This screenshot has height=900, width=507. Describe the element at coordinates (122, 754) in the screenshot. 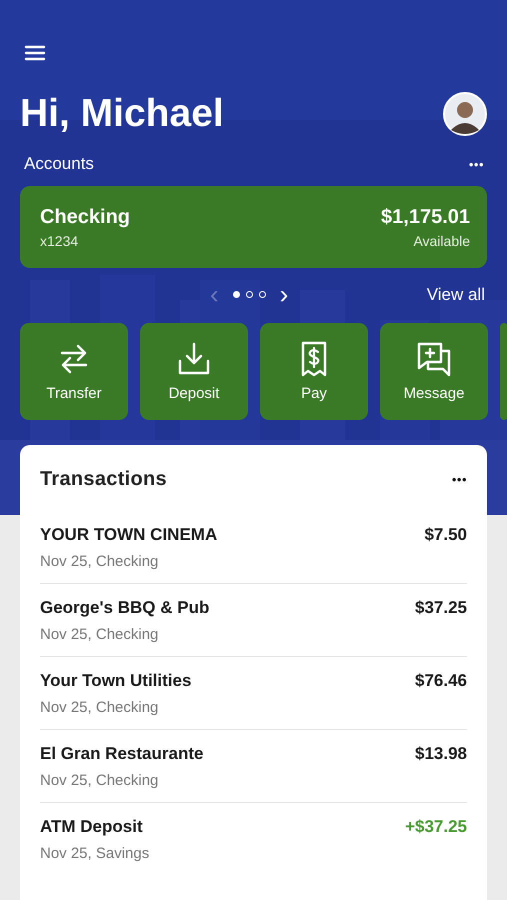

I see `transaction-name: El Gran Restaurante` at that location.